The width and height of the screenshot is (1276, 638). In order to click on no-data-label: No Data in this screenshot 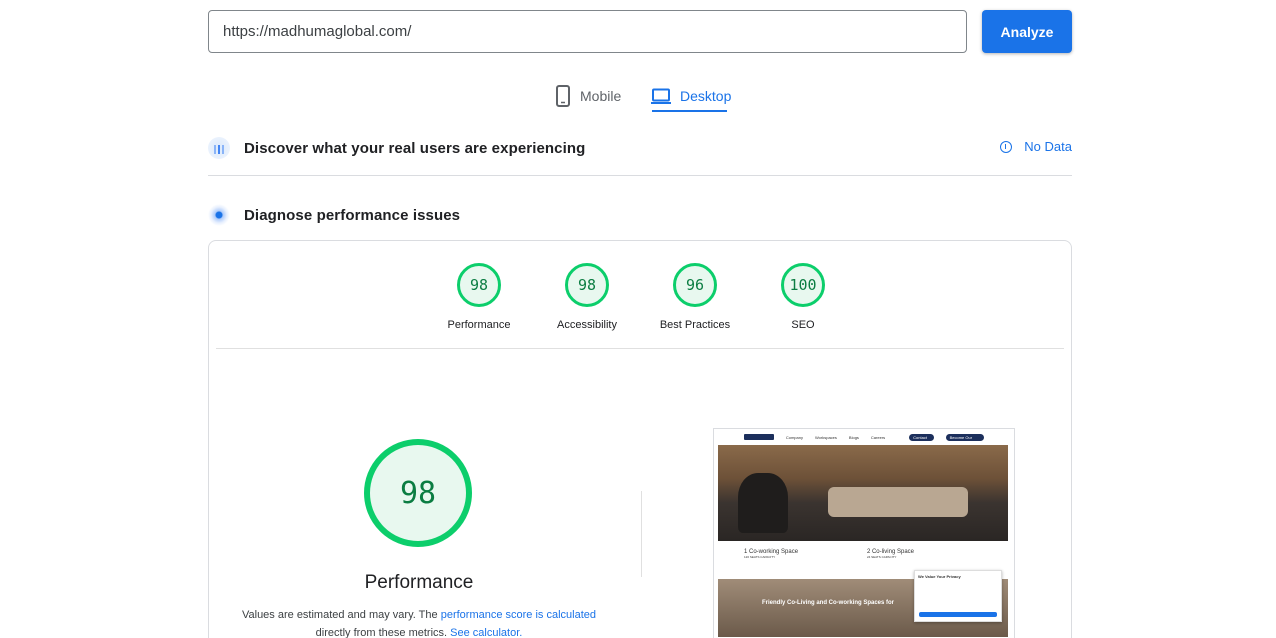, I will do `click(1048, 146)`.